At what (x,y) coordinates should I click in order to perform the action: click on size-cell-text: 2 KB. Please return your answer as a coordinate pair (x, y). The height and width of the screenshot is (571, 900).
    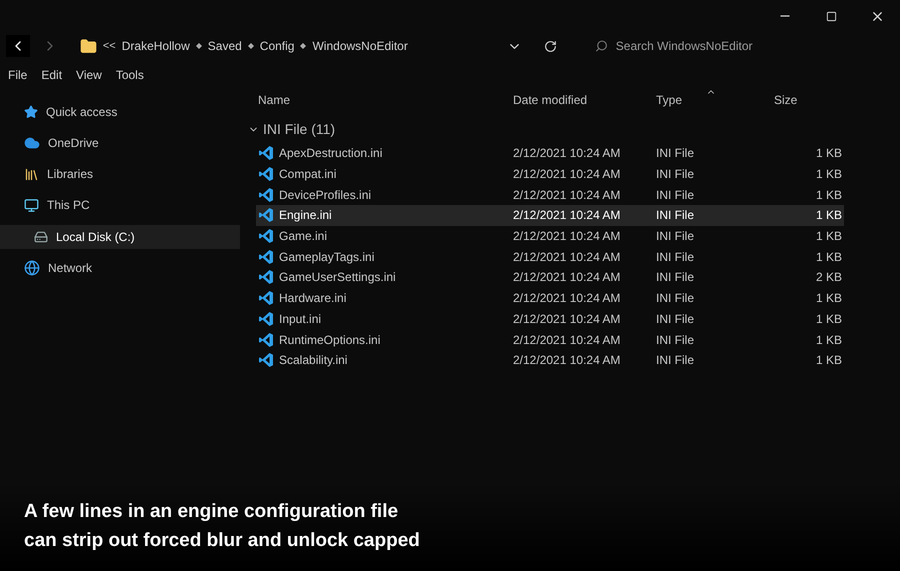
    Looking at the image, I should click on (828, 277).